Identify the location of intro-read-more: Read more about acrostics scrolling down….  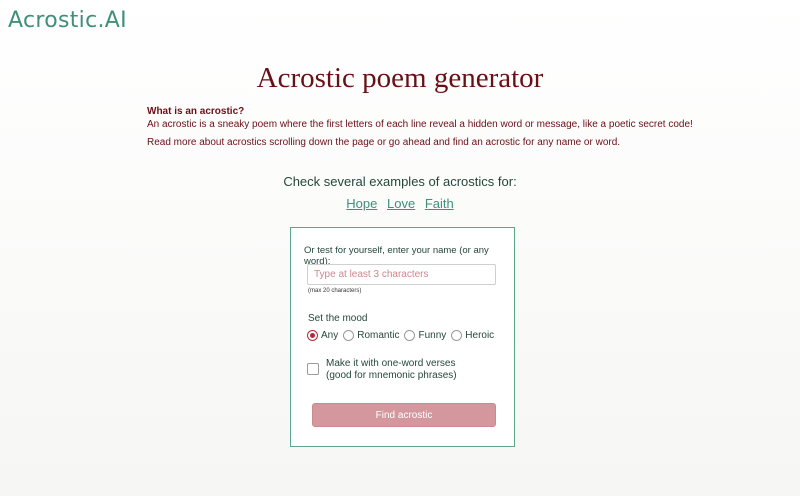
(384, 142).